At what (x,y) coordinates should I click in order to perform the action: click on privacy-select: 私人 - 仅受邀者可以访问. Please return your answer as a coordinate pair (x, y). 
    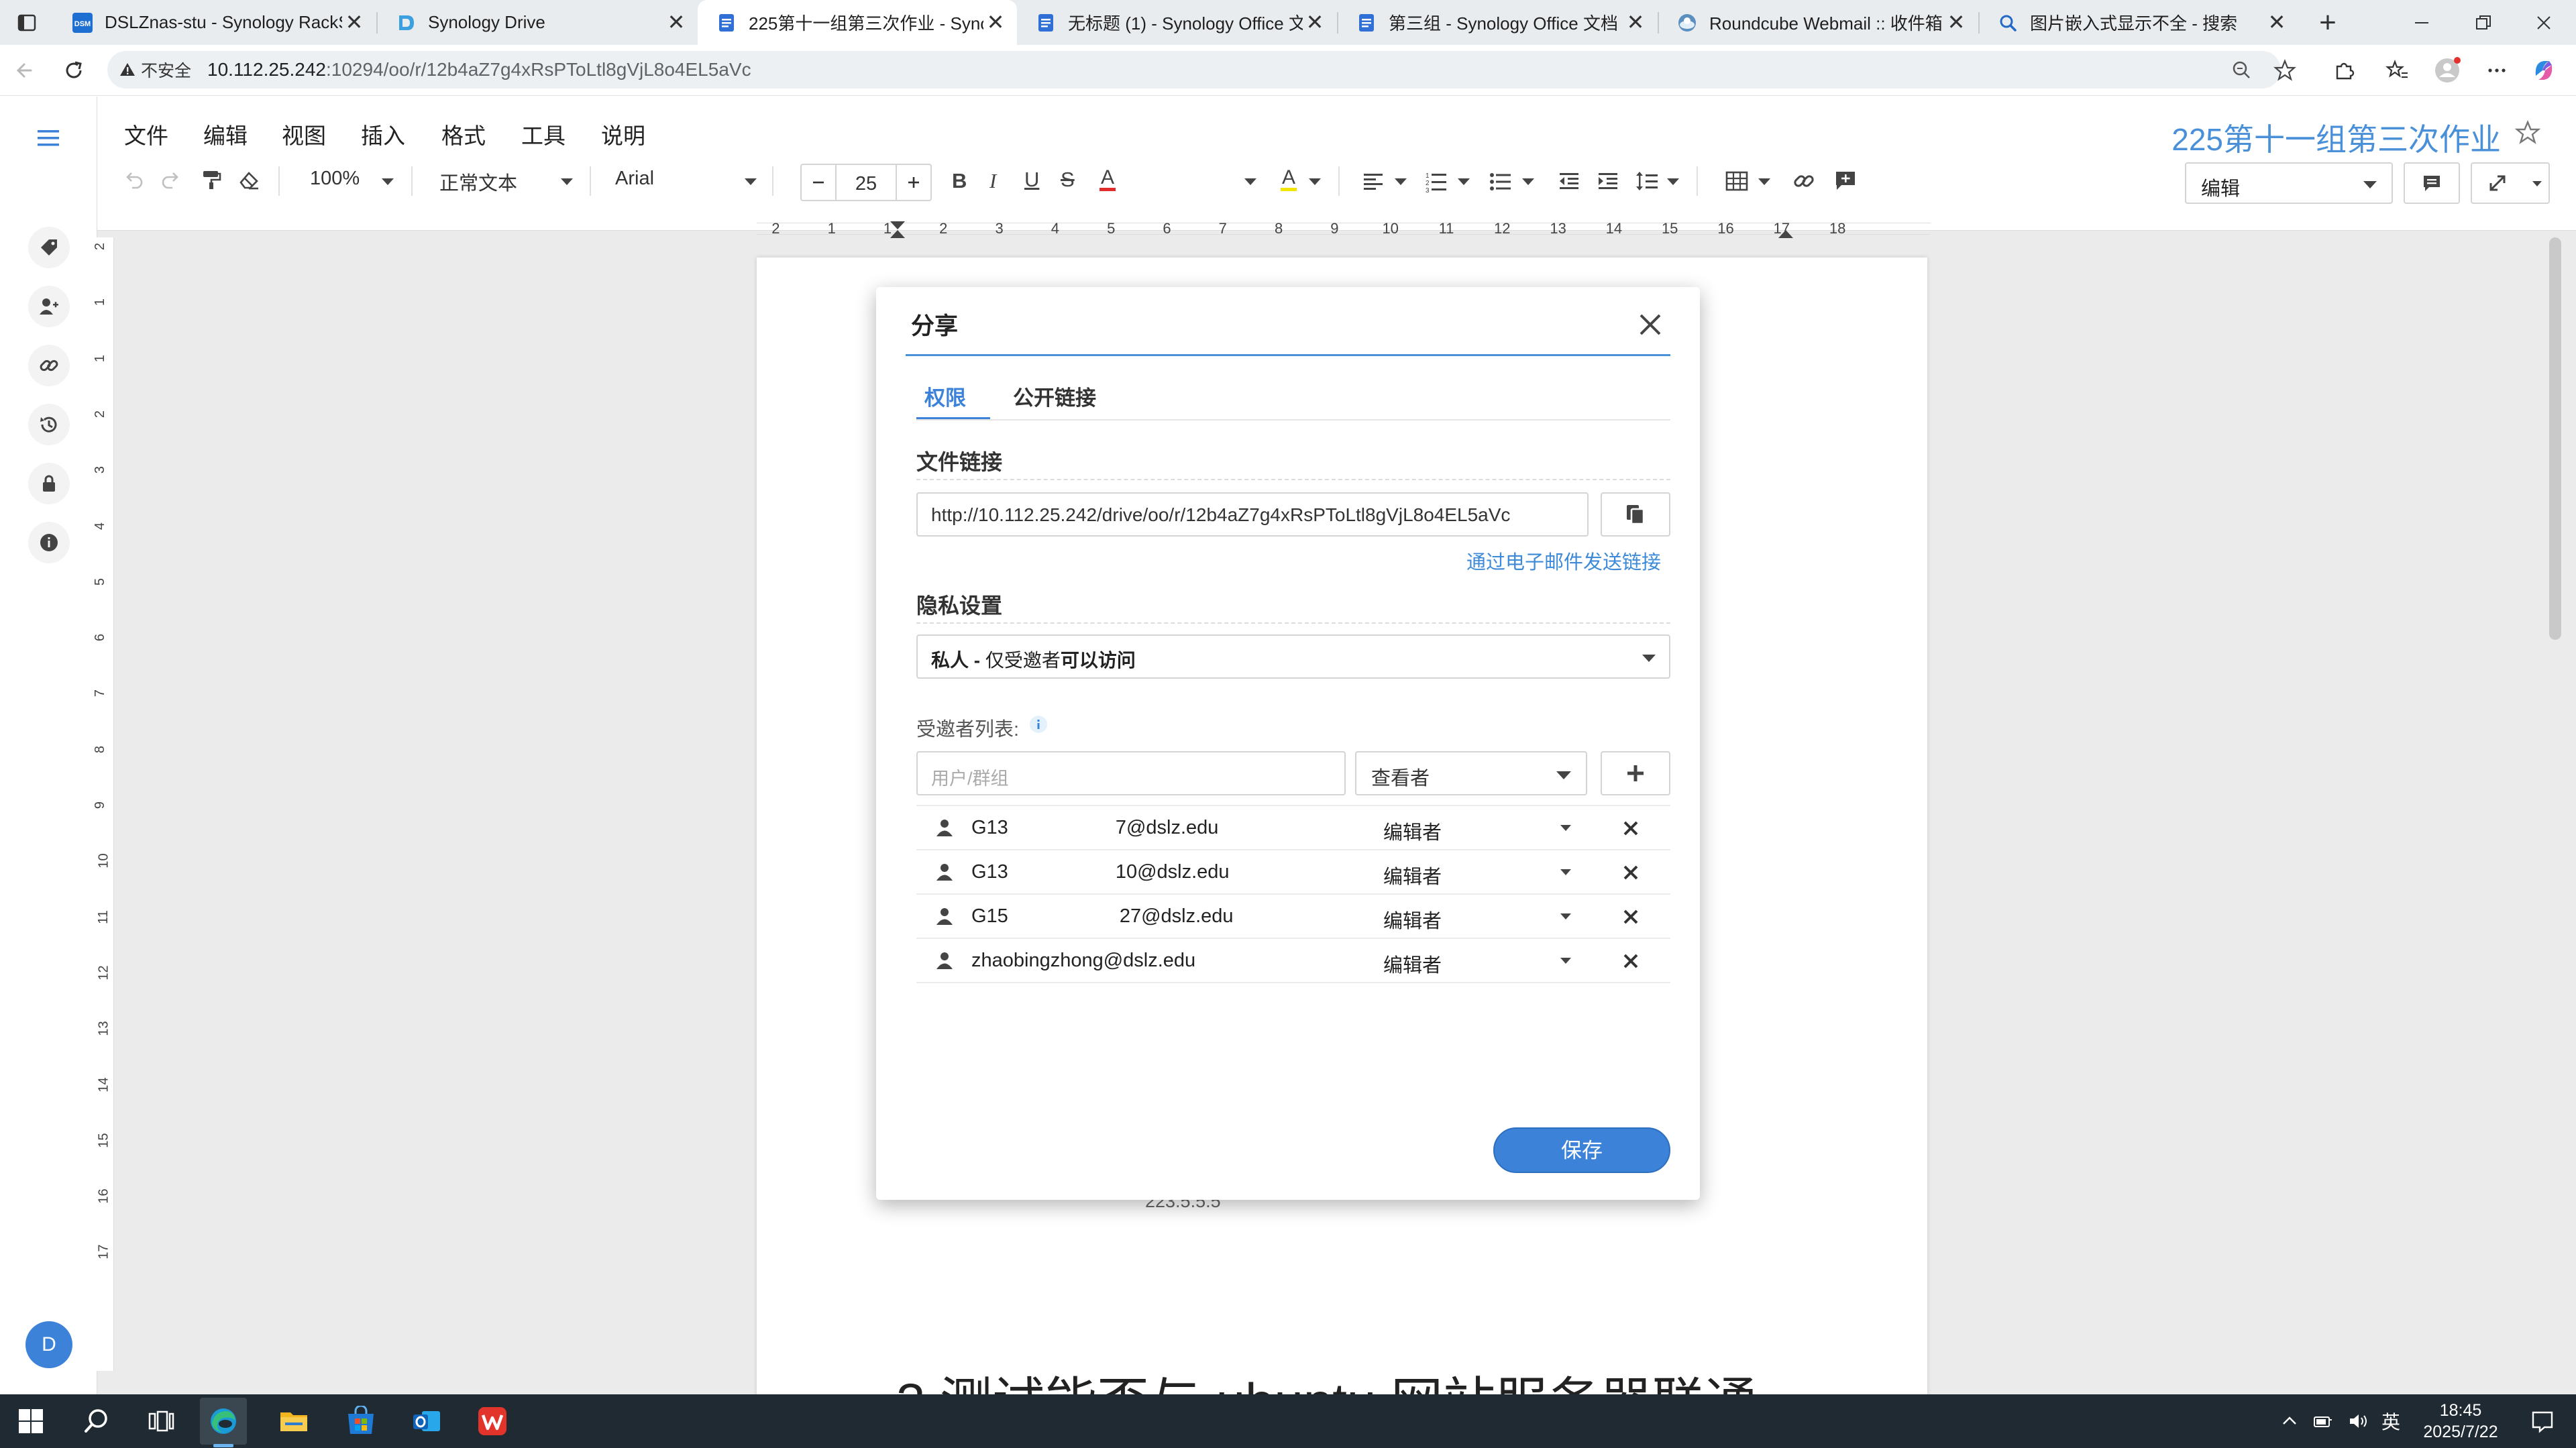
    Looking at the image, I should click on (1293, 656).